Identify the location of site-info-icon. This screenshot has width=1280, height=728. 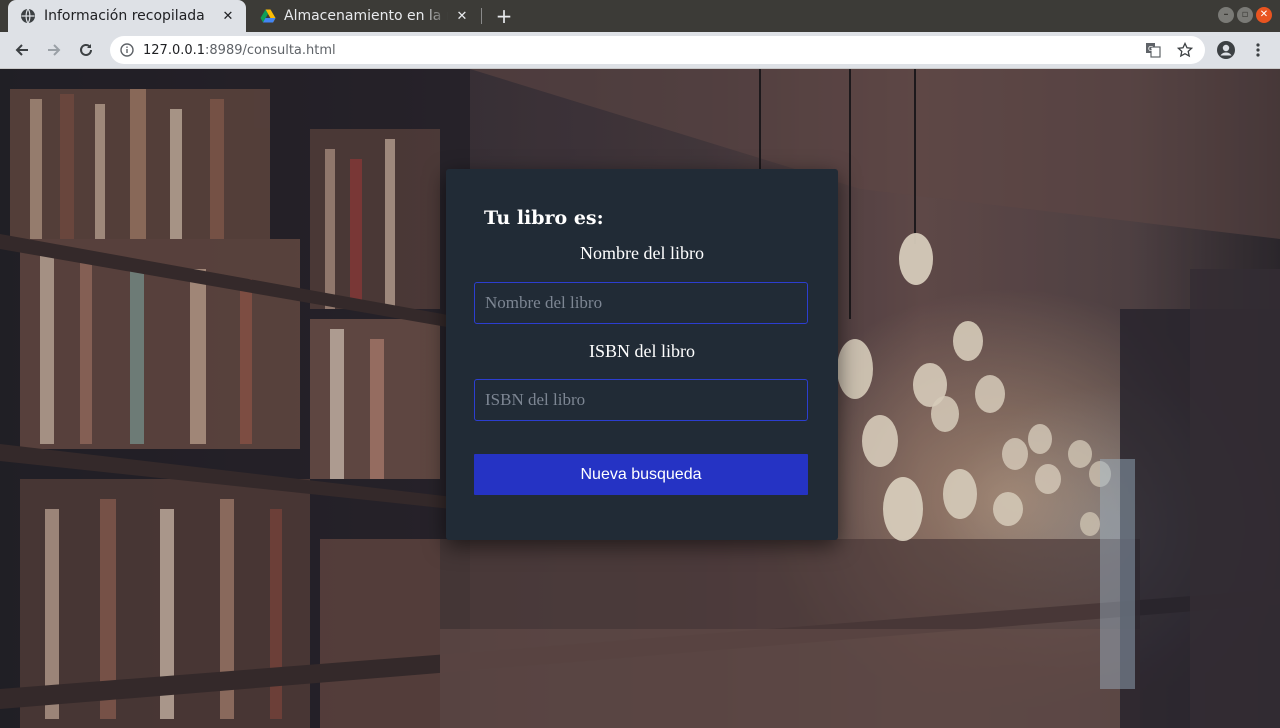
(127, 50).